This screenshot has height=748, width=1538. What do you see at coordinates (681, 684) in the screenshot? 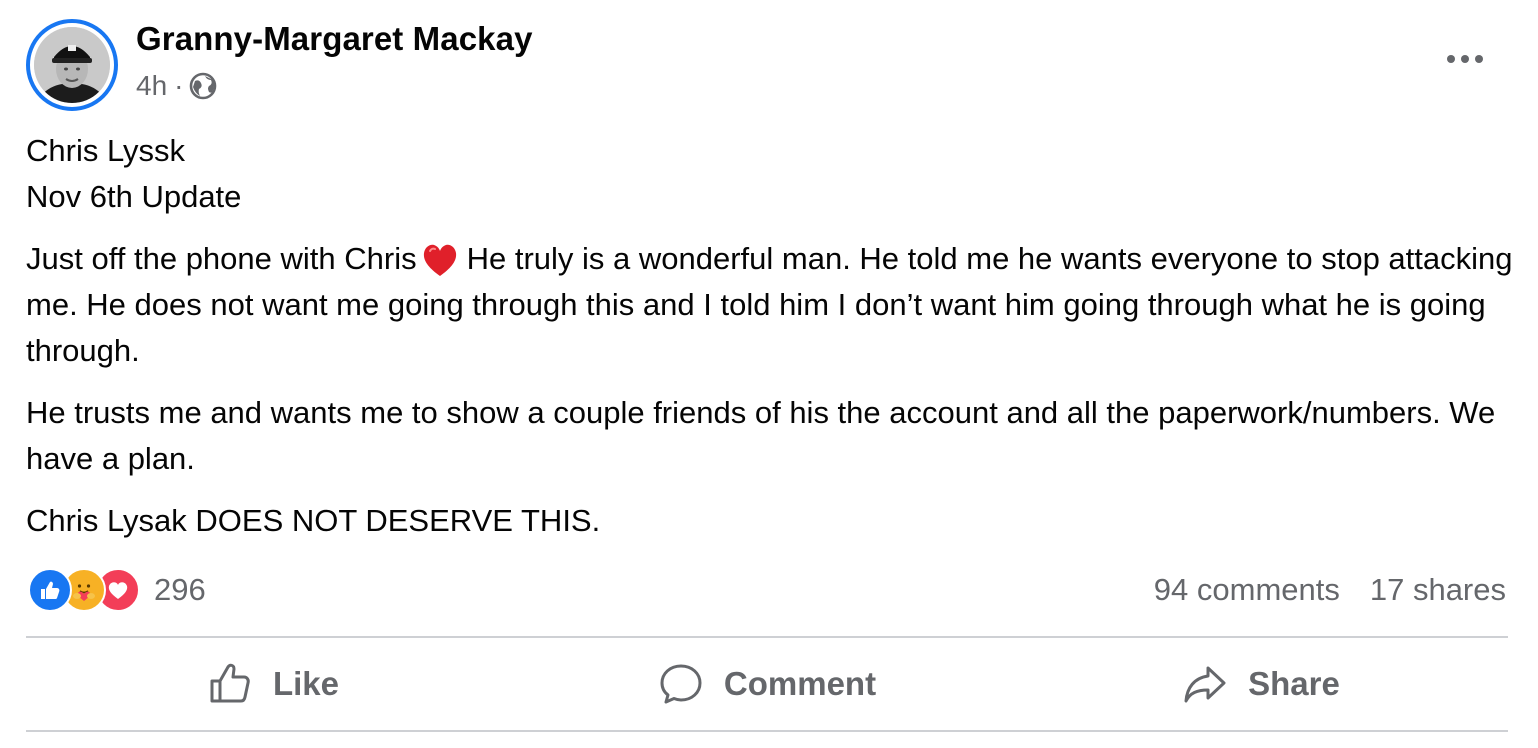
I see `comment-bubble-icon` at bounding box center [681, 684].